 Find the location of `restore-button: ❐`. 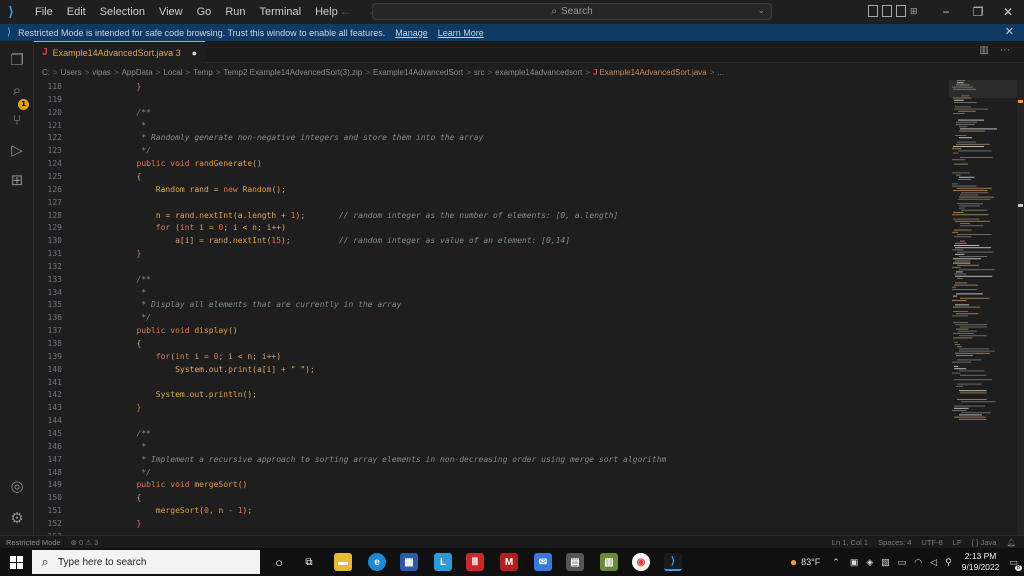

restore-button: ❐ is located at coordinates (978, 12).